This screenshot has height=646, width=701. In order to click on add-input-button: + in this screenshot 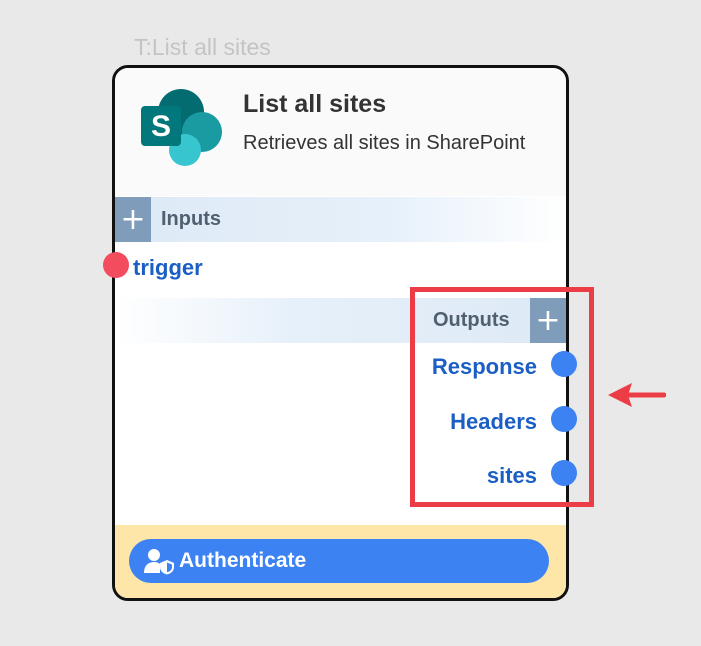, I will do `click(133, 219)`.